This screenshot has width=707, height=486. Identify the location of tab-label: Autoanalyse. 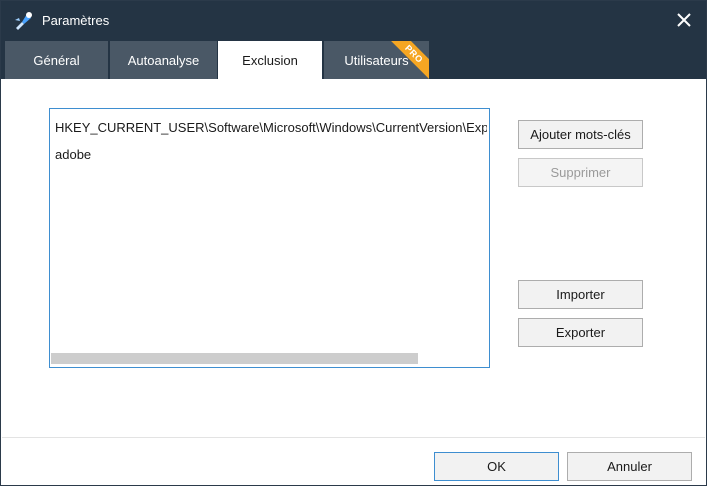
(163, 60).